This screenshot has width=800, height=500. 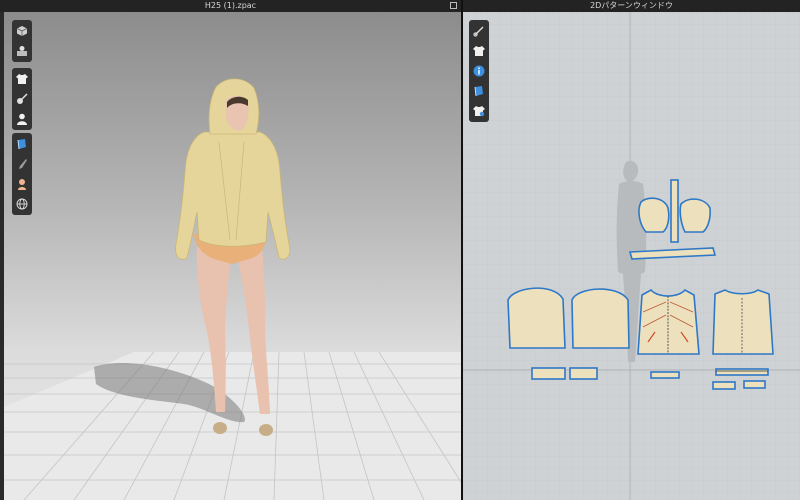 What do you see at coordinates (674, 211) in the screenshot?
I see `pattern-collar-strip` at bounding box center [674, 211].